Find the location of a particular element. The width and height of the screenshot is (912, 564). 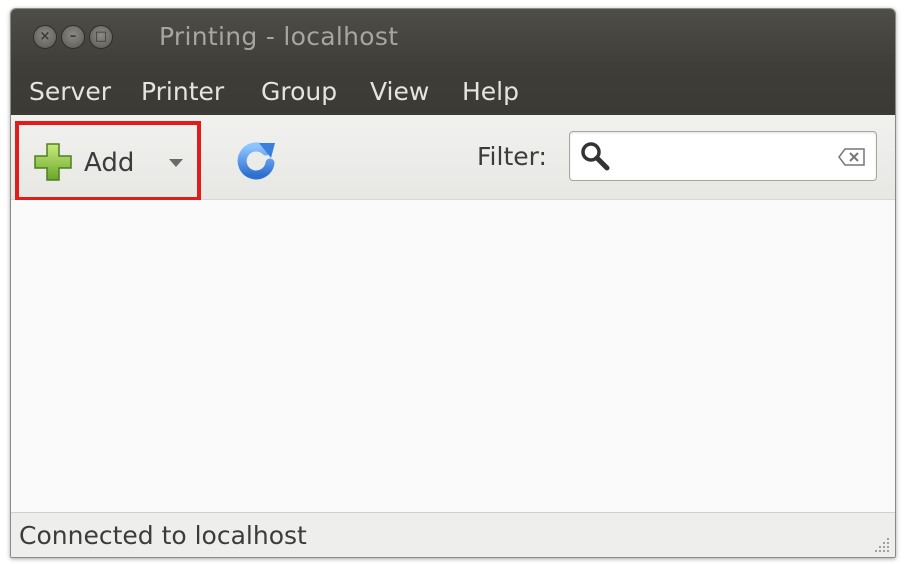

filter-label: Filter: is located at coordinates (512, 156).